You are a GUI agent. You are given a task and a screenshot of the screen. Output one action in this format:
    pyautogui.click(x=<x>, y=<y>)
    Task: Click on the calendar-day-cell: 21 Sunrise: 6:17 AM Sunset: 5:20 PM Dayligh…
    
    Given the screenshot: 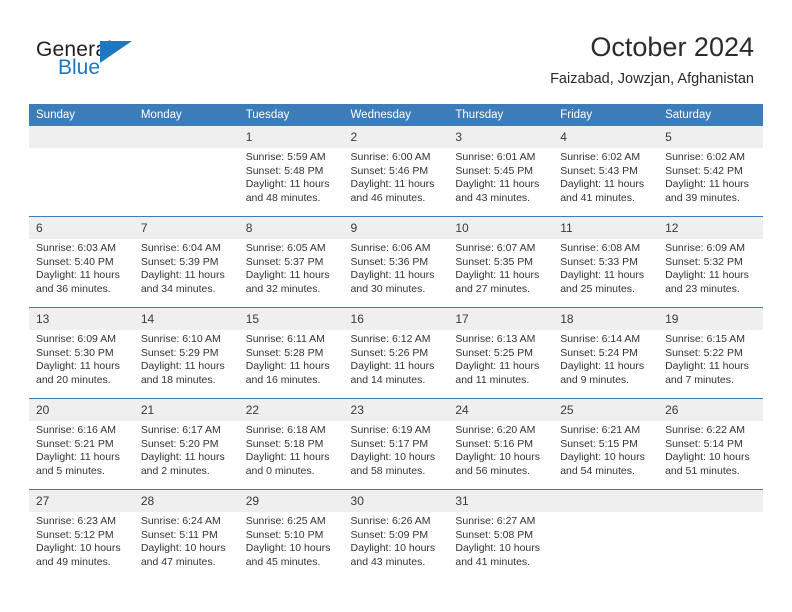 What is the action you would take?
    pyautogui.click(x=186, y=444)
    